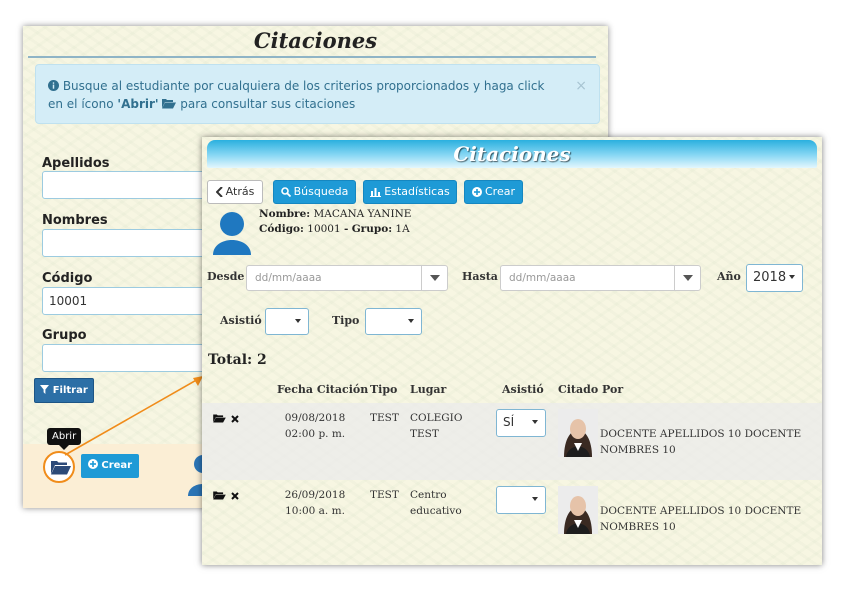 This screenshot has height=594, width=843. What do you see at coordinates (315, 495) in the screenshot?
I see `fecha-date: 26/09/2018` at bounding box center [315, 495].